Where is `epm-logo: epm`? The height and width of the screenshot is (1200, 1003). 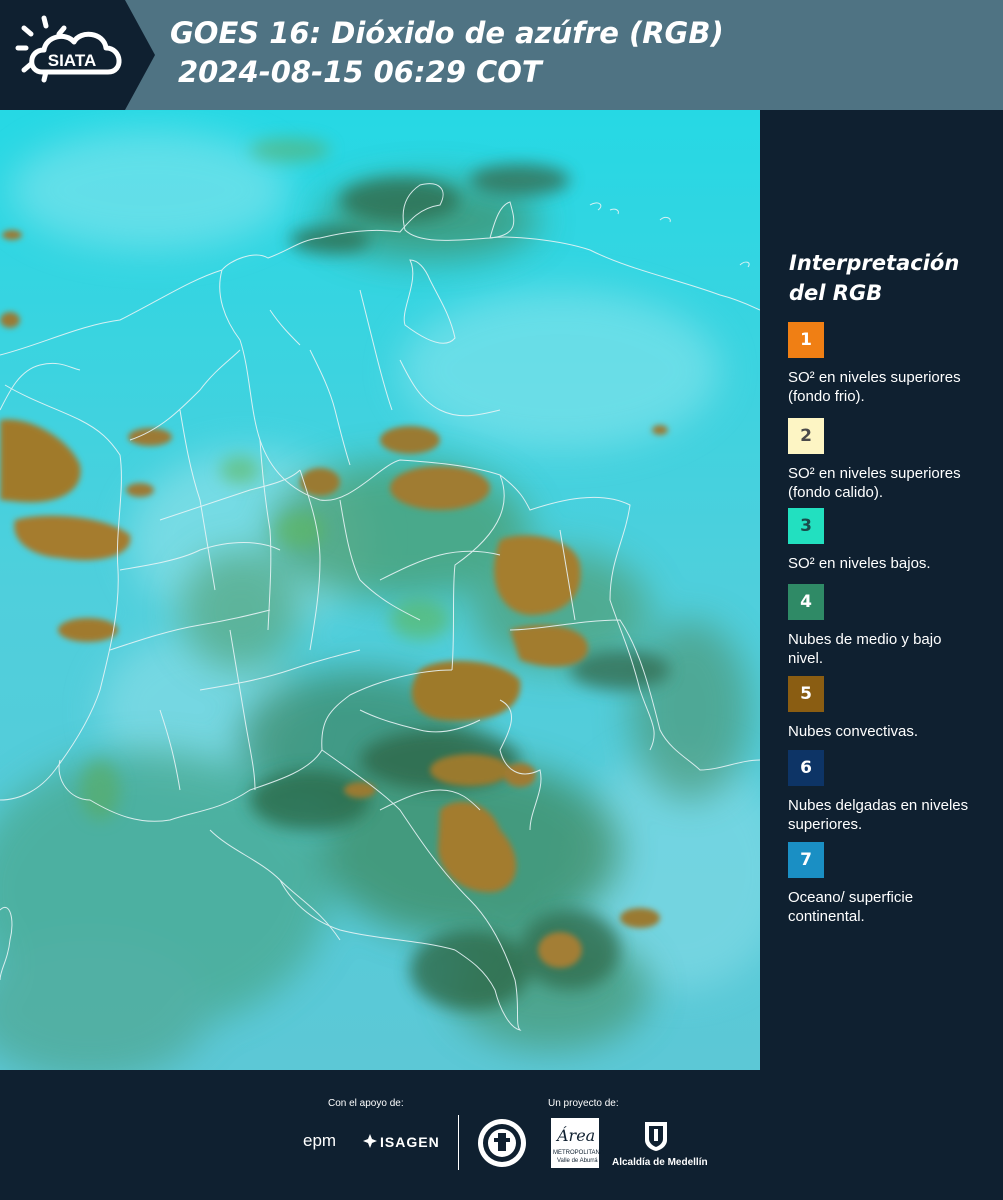
epm-logo: epm is located at coordinates (319, 1141).